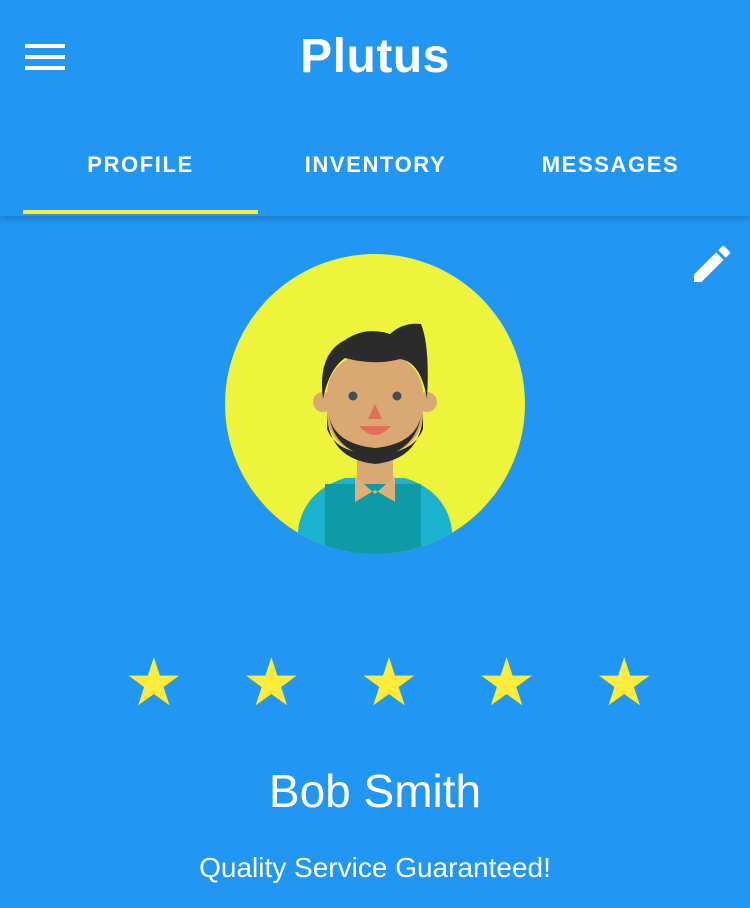 This screenshot has height=908, width=750. I want to click on tab-inventory-label: INVENTORY, so click(375, 164).